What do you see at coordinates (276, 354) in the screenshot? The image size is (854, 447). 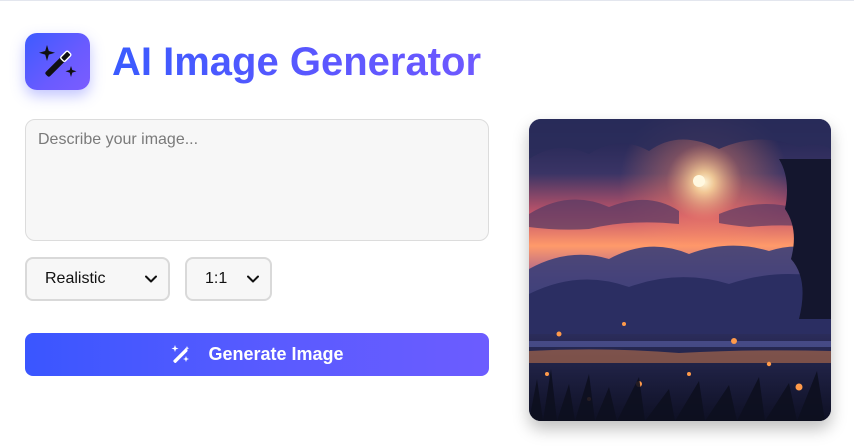 I see `generate-image-label: Generate Image` at bounding box center [276, 354].